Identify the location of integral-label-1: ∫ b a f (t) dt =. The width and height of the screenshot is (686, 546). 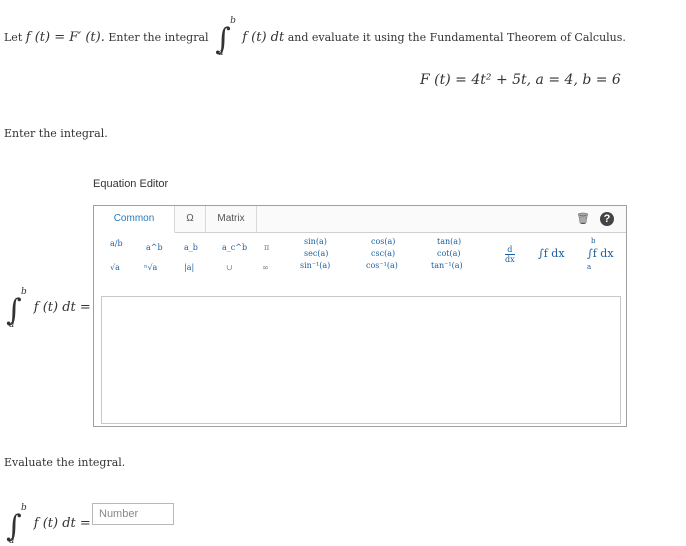
(48, 308).